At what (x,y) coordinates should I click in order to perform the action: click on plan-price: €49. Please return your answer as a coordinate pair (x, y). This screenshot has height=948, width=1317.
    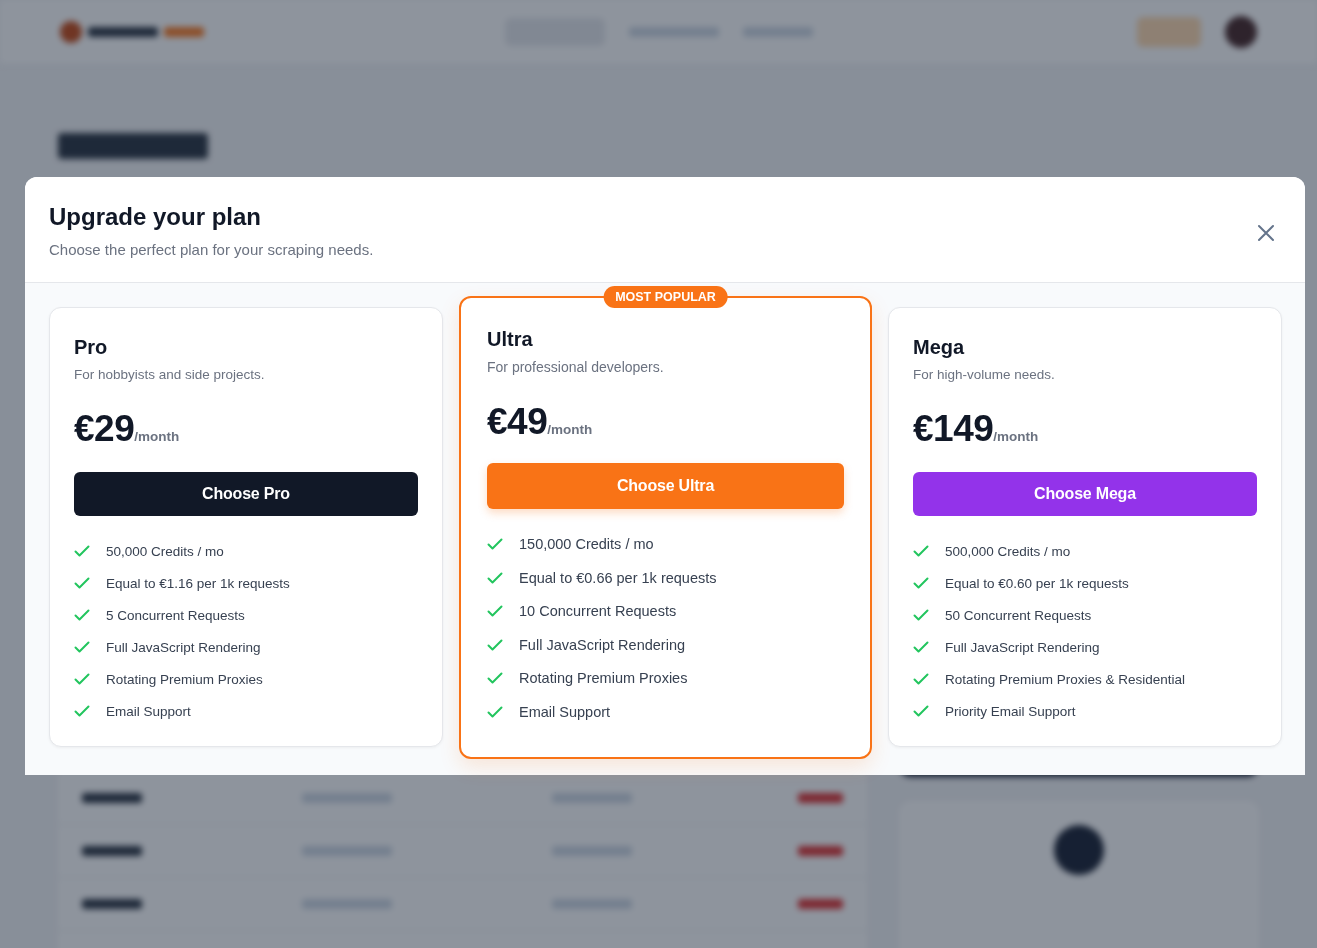
    Looking at the image, I should click on (517, 422).